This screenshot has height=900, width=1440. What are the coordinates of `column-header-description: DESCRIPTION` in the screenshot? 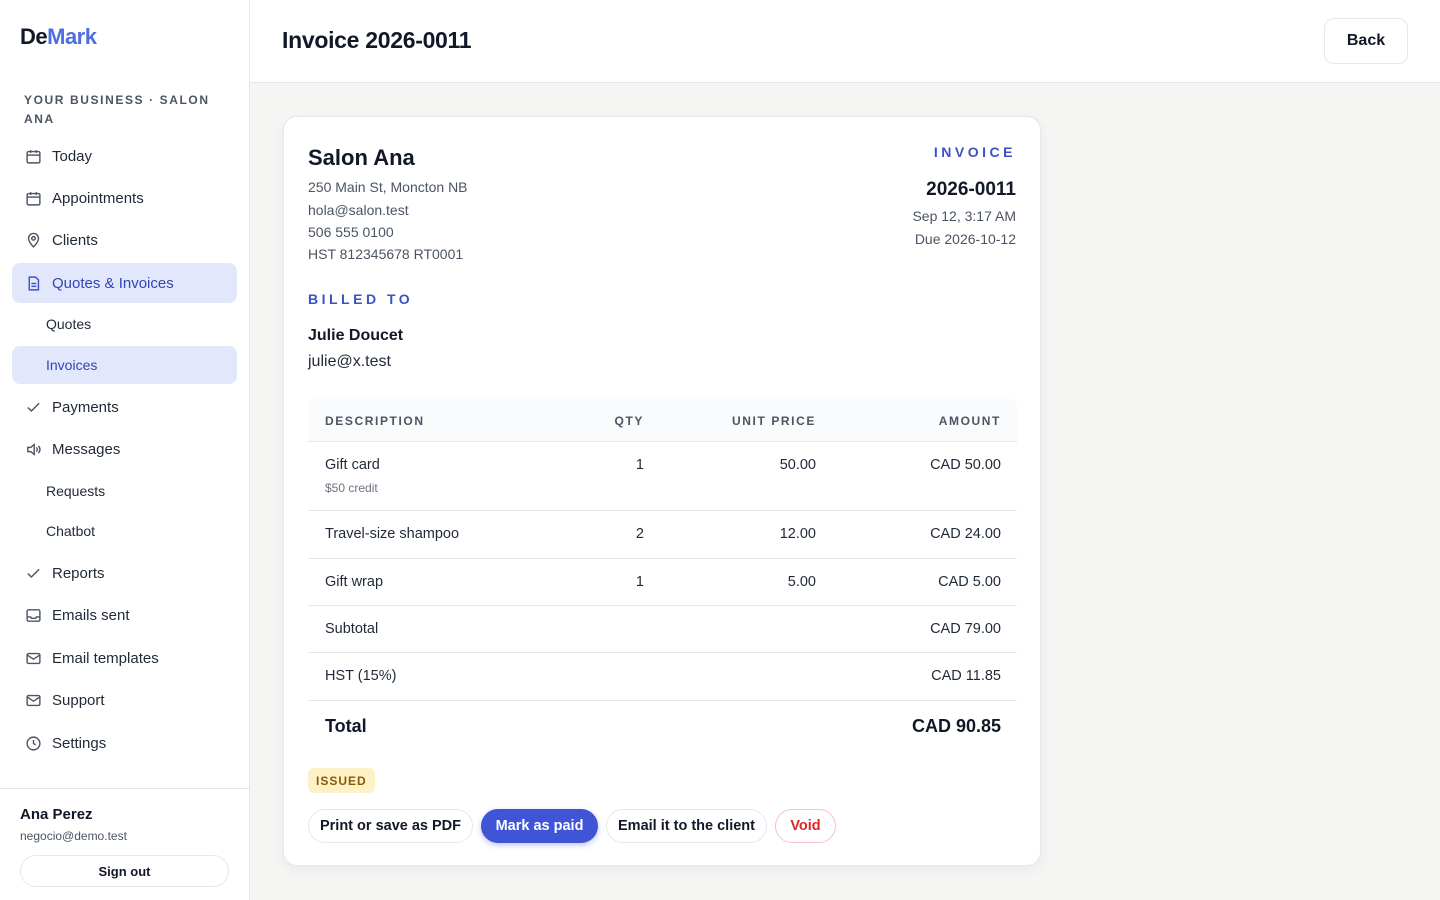 It's located at (375, 421).